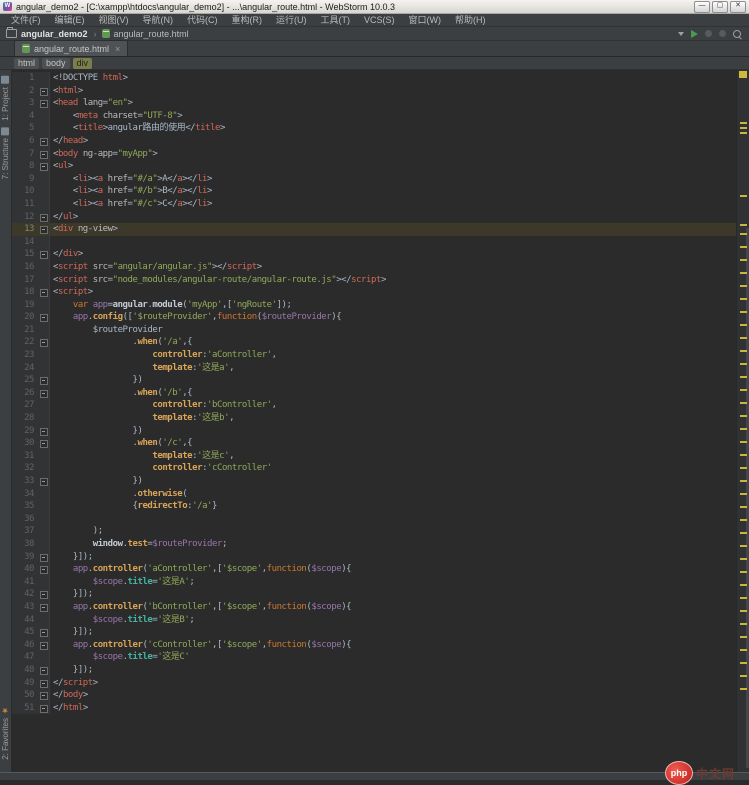  What do you see at coordinates (374, 456) in the screenshot?
I see `code-line: 31template:'这是c',` at bounding box center [374, 456].